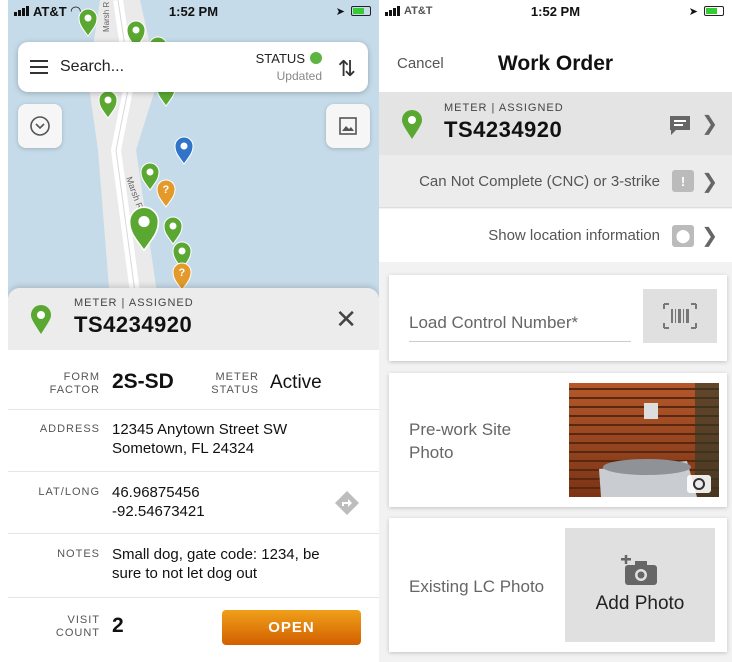 This screenshot has height=662, width=732. What do you see at coordinates (158, 511) in the screenshot?
I see `longitude: -92.54673421` at bounding box center [158, 511].